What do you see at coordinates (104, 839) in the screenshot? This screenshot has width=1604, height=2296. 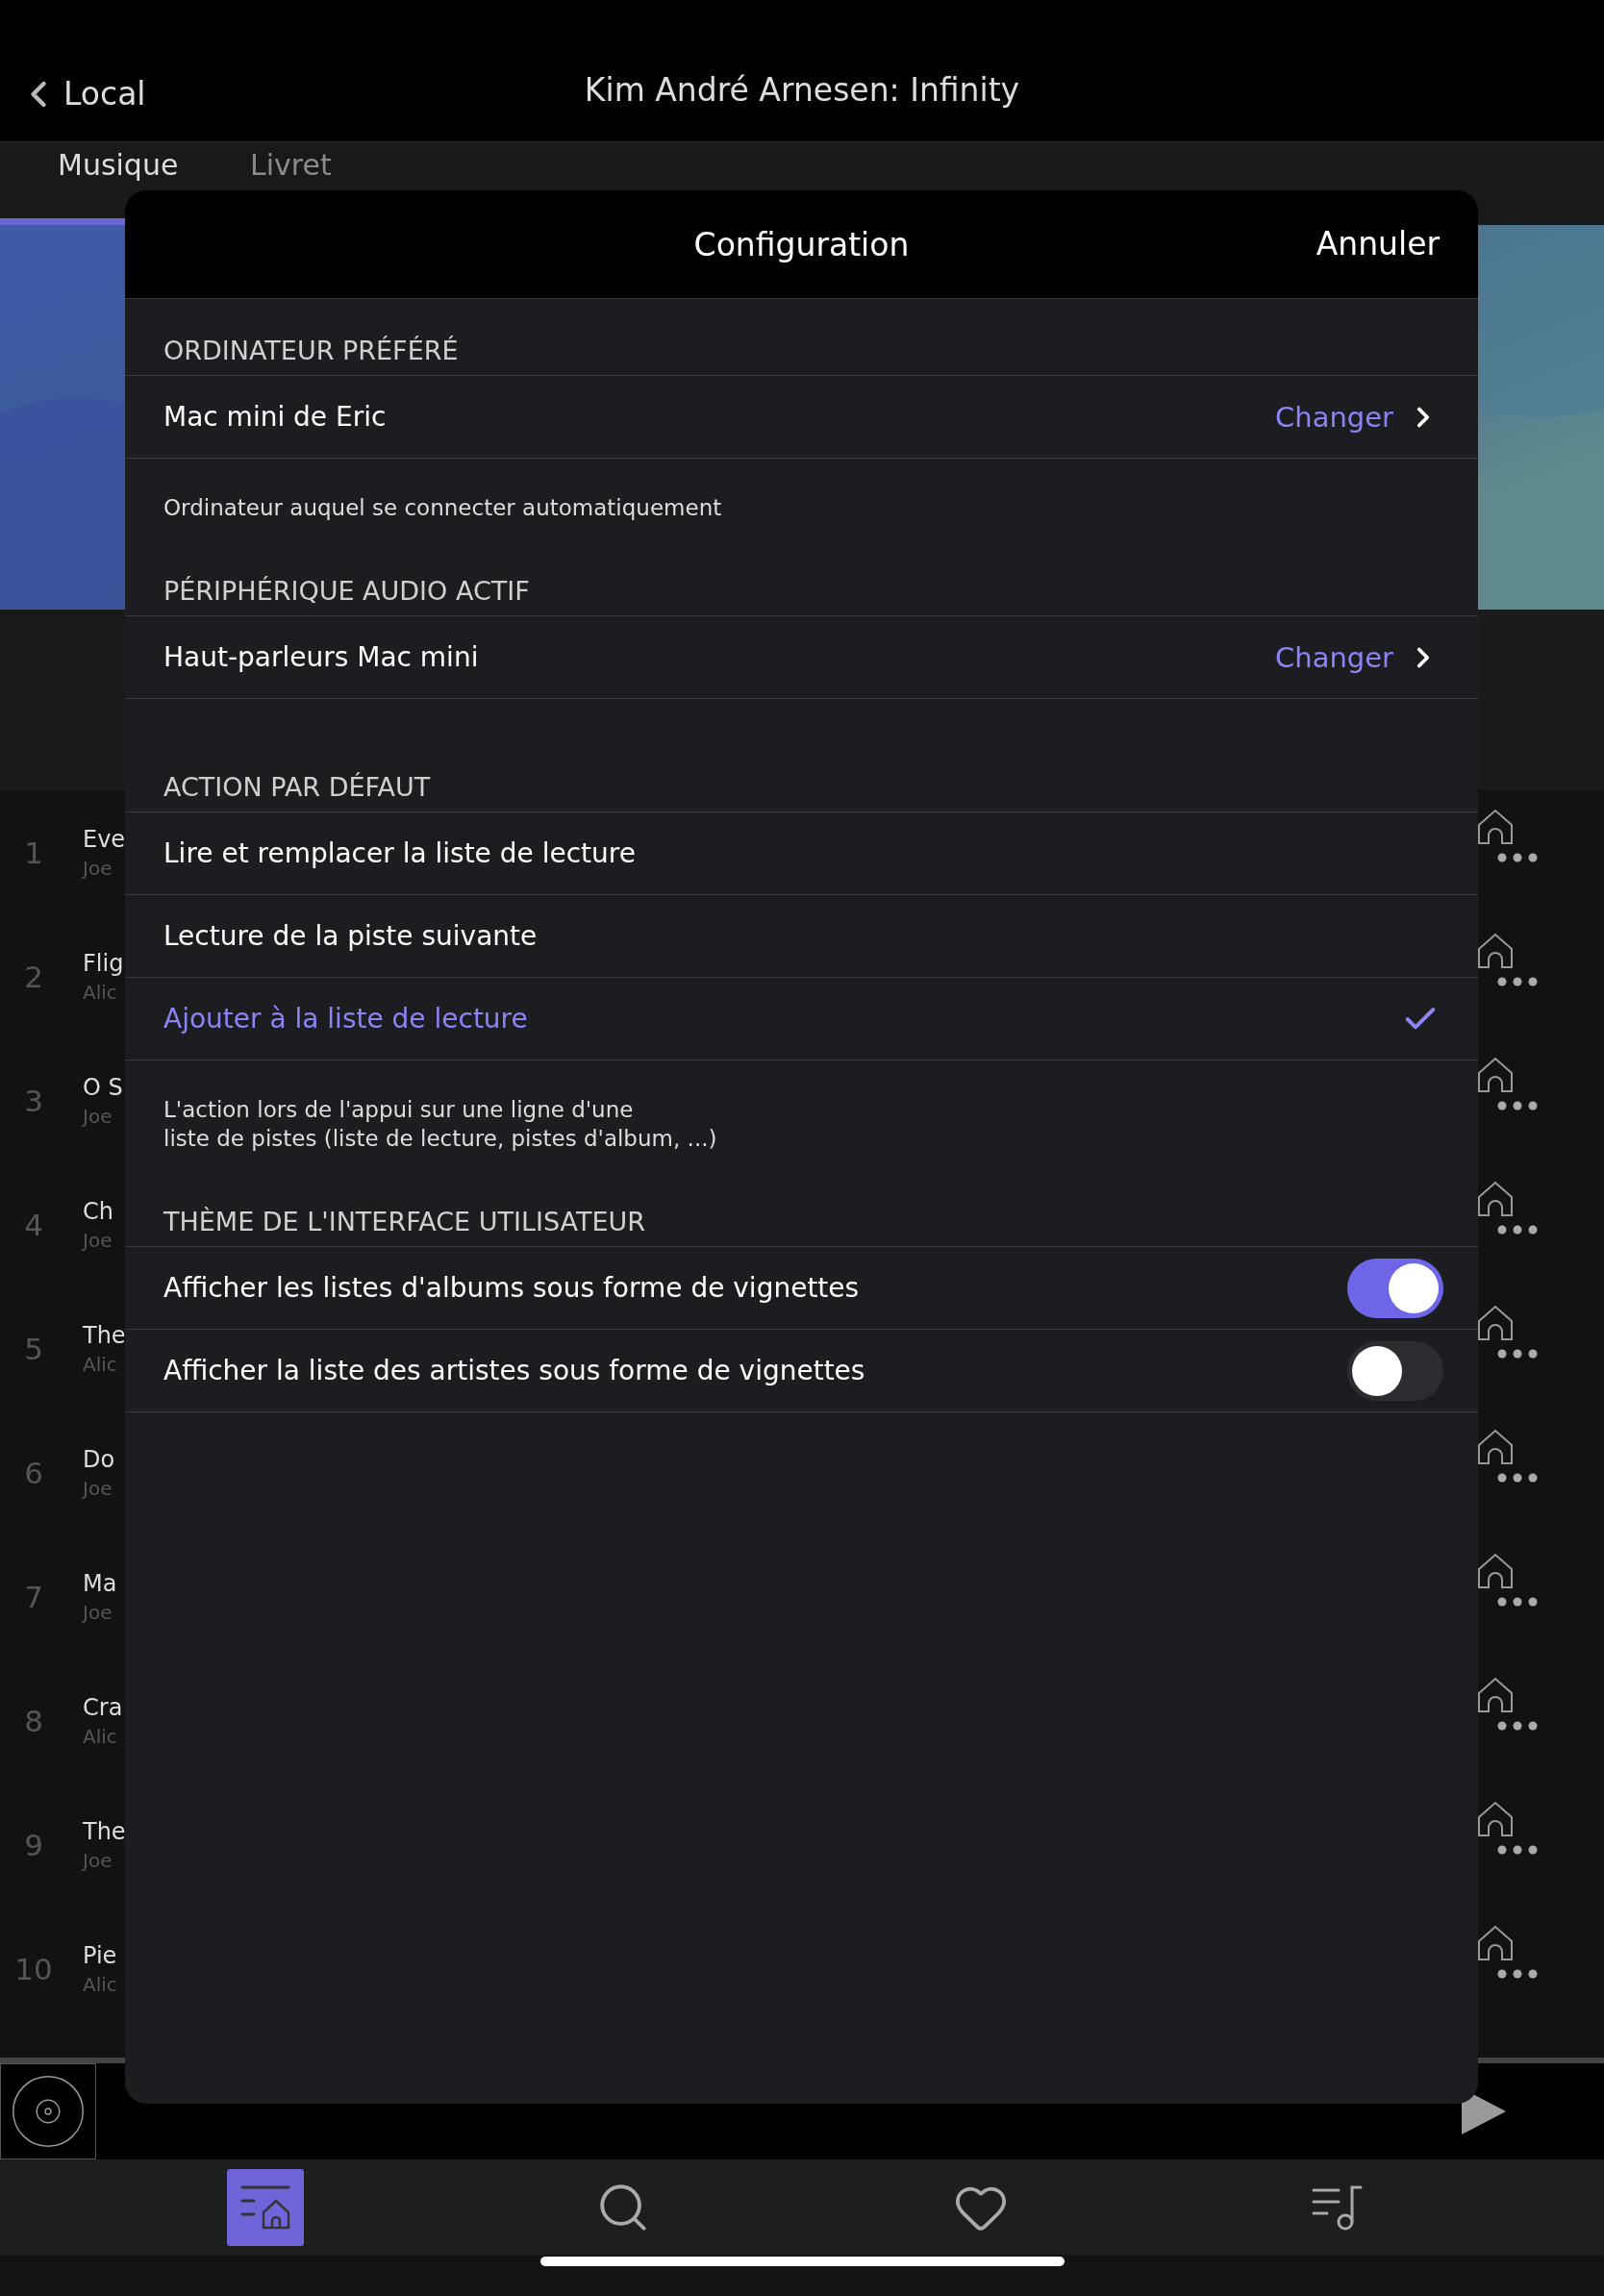 I see `track-title: Eve` at bounding box center [104, 839].